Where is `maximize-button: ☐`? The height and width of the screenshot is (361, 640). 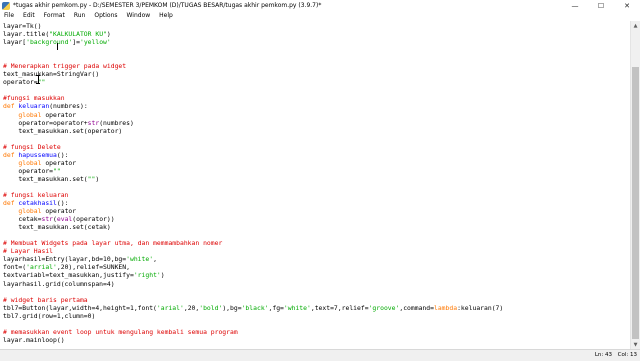 maximize-button: ☐ is located at coordinates (601, 5).